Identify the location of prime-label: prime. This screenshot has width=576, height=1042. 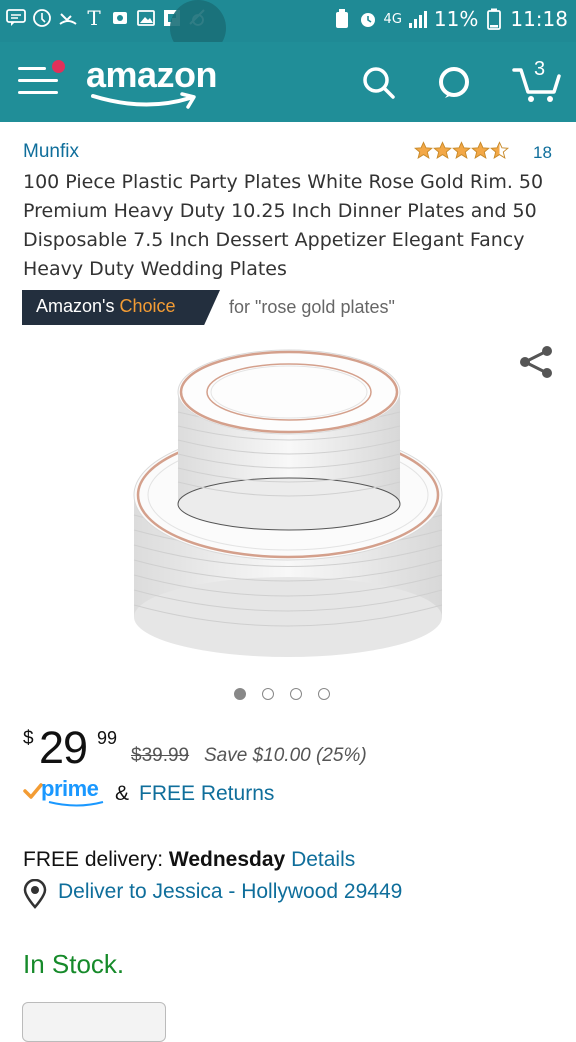
(70, 788).